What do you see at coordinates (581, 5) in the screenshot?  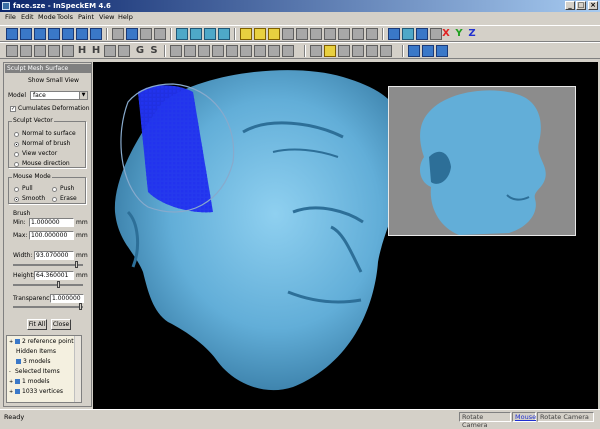 I see `maximize-button: □` at bounding box center [581, 5].